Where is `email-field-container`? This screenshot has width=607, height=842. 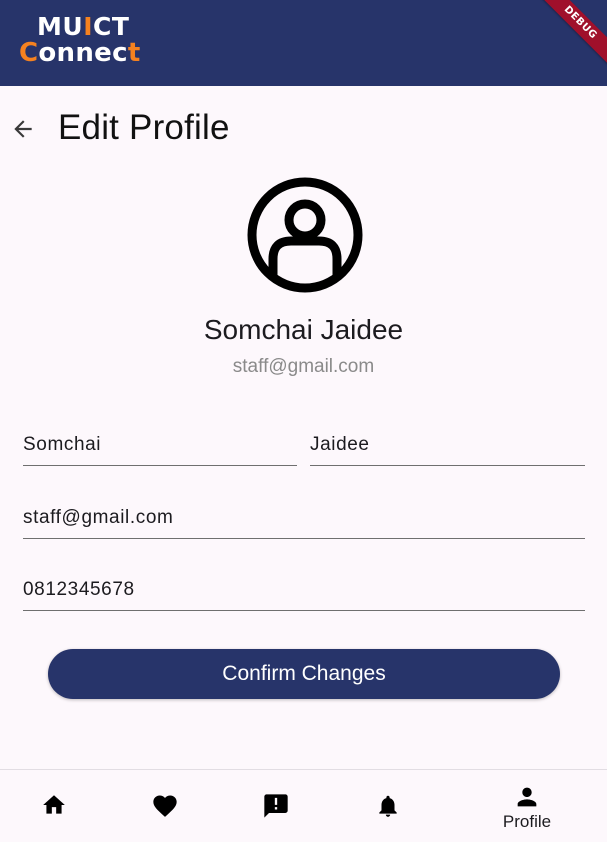
email-field-container is located at coordinates (304, 514).